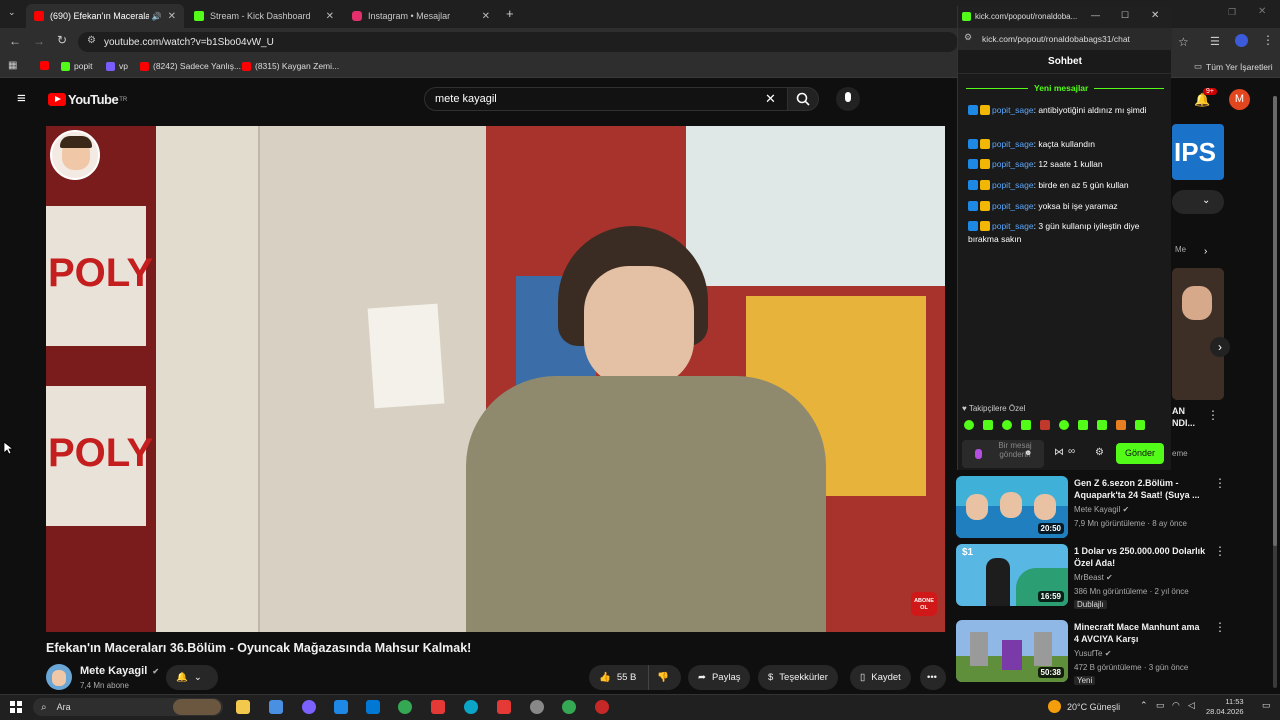 The height and width of the screenshot is (720, 1280). Describe the element at coordinates (1140, 453) in the screenshot. I see `send-button: Gönder` at that location.